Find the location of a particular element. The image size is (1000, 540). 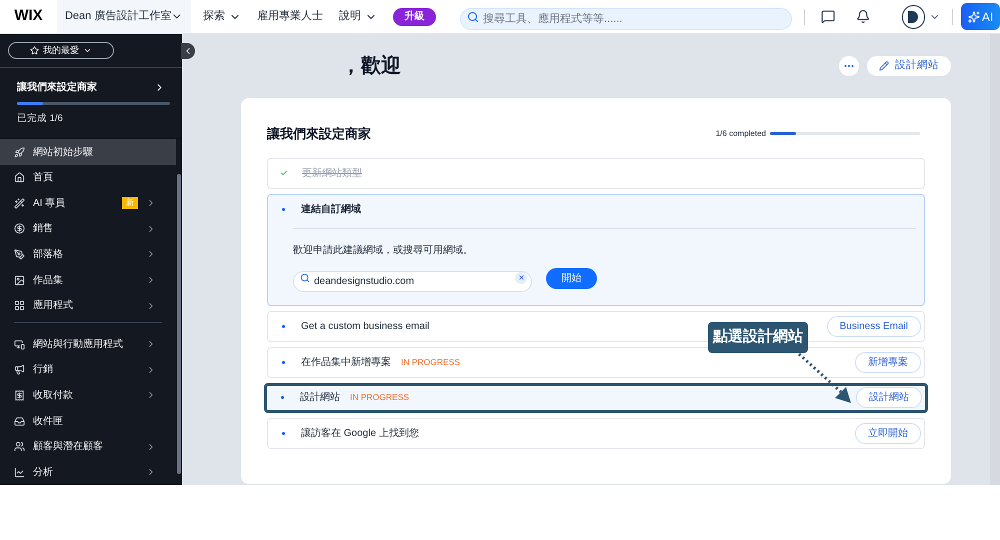

star-icon is located at coordinates (34, 50).